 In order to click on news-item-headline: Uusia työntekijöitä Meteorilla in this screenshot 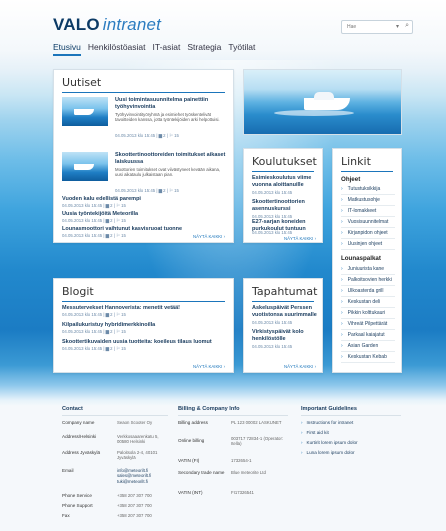, I will do `click(100, 214)`.